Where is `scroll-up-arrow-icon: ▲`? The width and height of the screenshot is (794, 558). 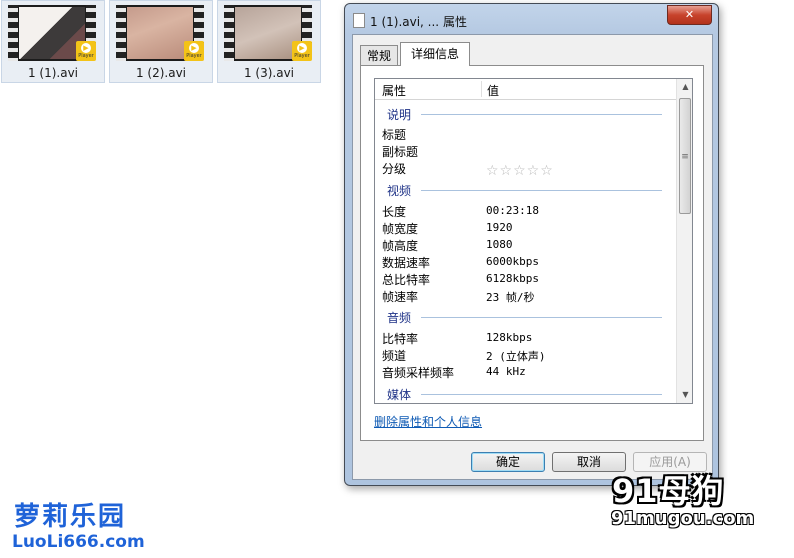
scroll-up-arrow-icon: ▲ is located at coordinates (684, 87).